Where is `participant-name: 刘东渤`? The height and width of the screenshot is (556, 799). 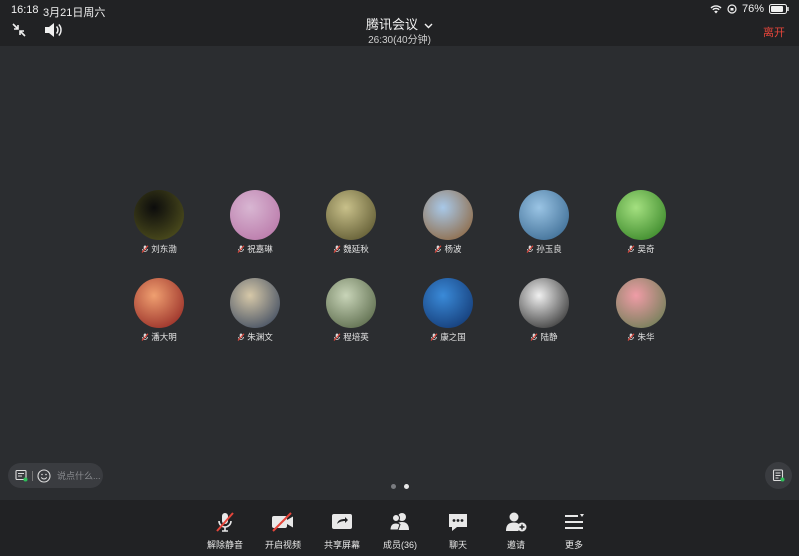 participant-name: 刘东渤 is located at coordinates (164, 249).